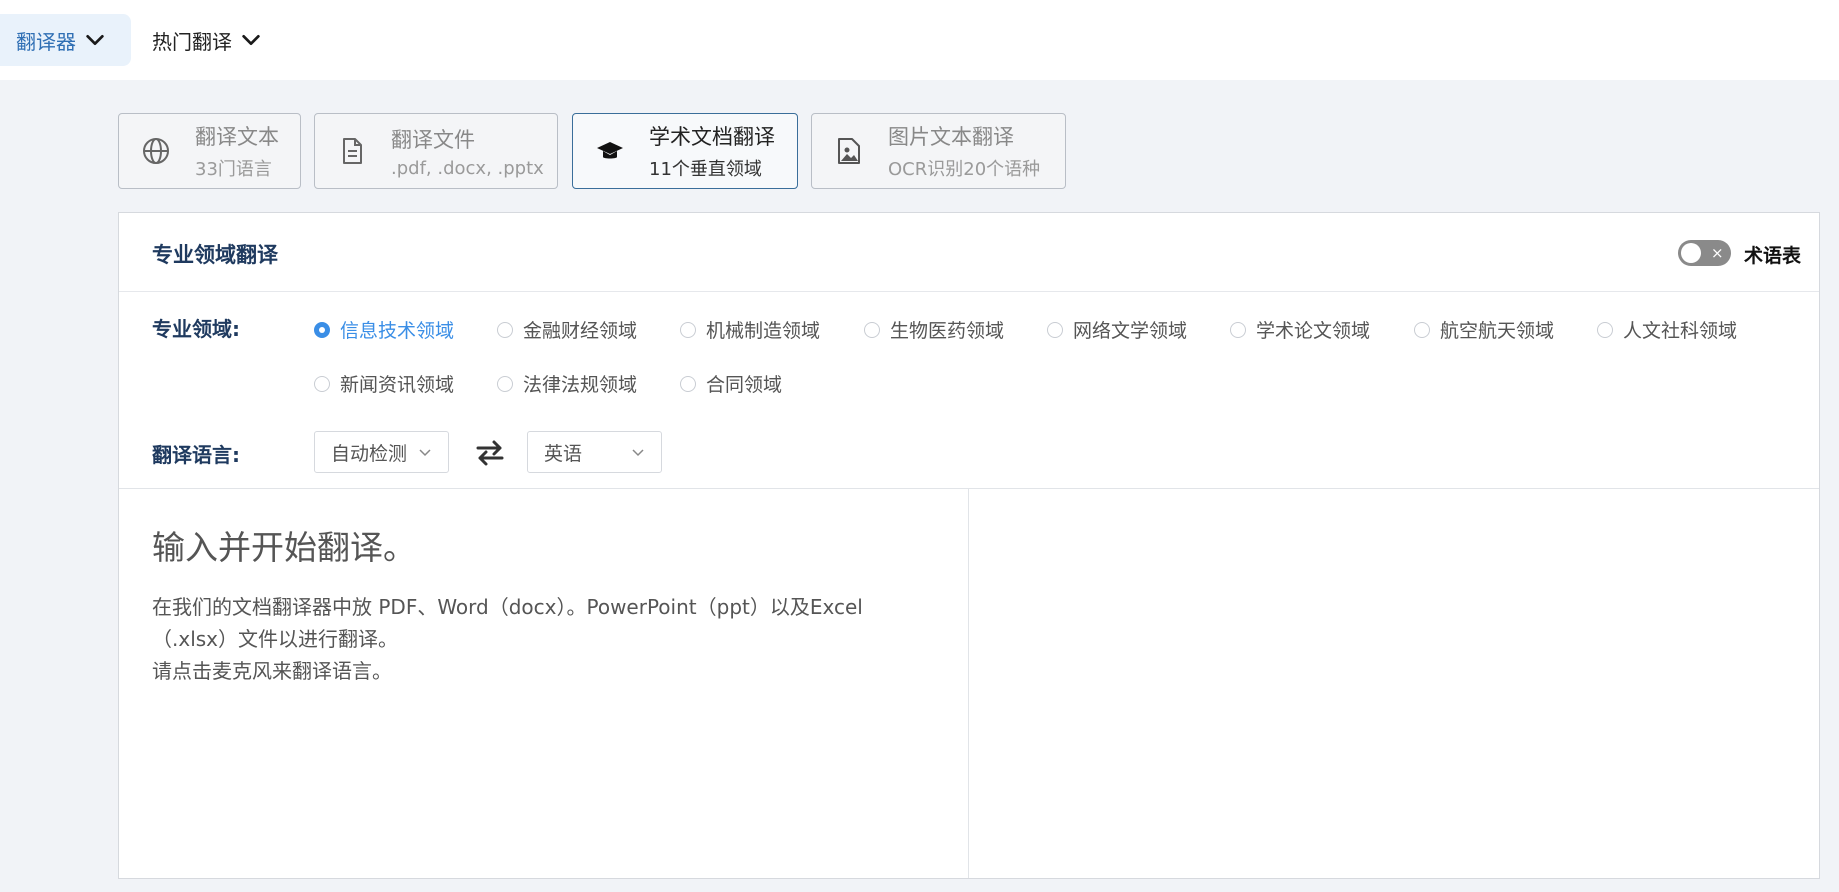 The image size is (1839, 892). Describe the element at coordinates (1717, 253) in the screenshot. I see `close-icon: ×` at that location.